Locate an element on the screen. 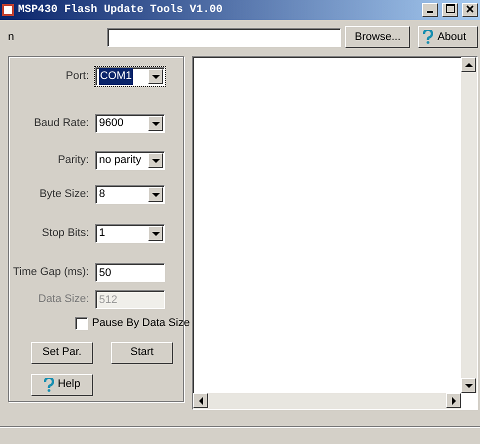 This screenshot has height=444, width=480. app-icon is located at coordinates (8, 10).